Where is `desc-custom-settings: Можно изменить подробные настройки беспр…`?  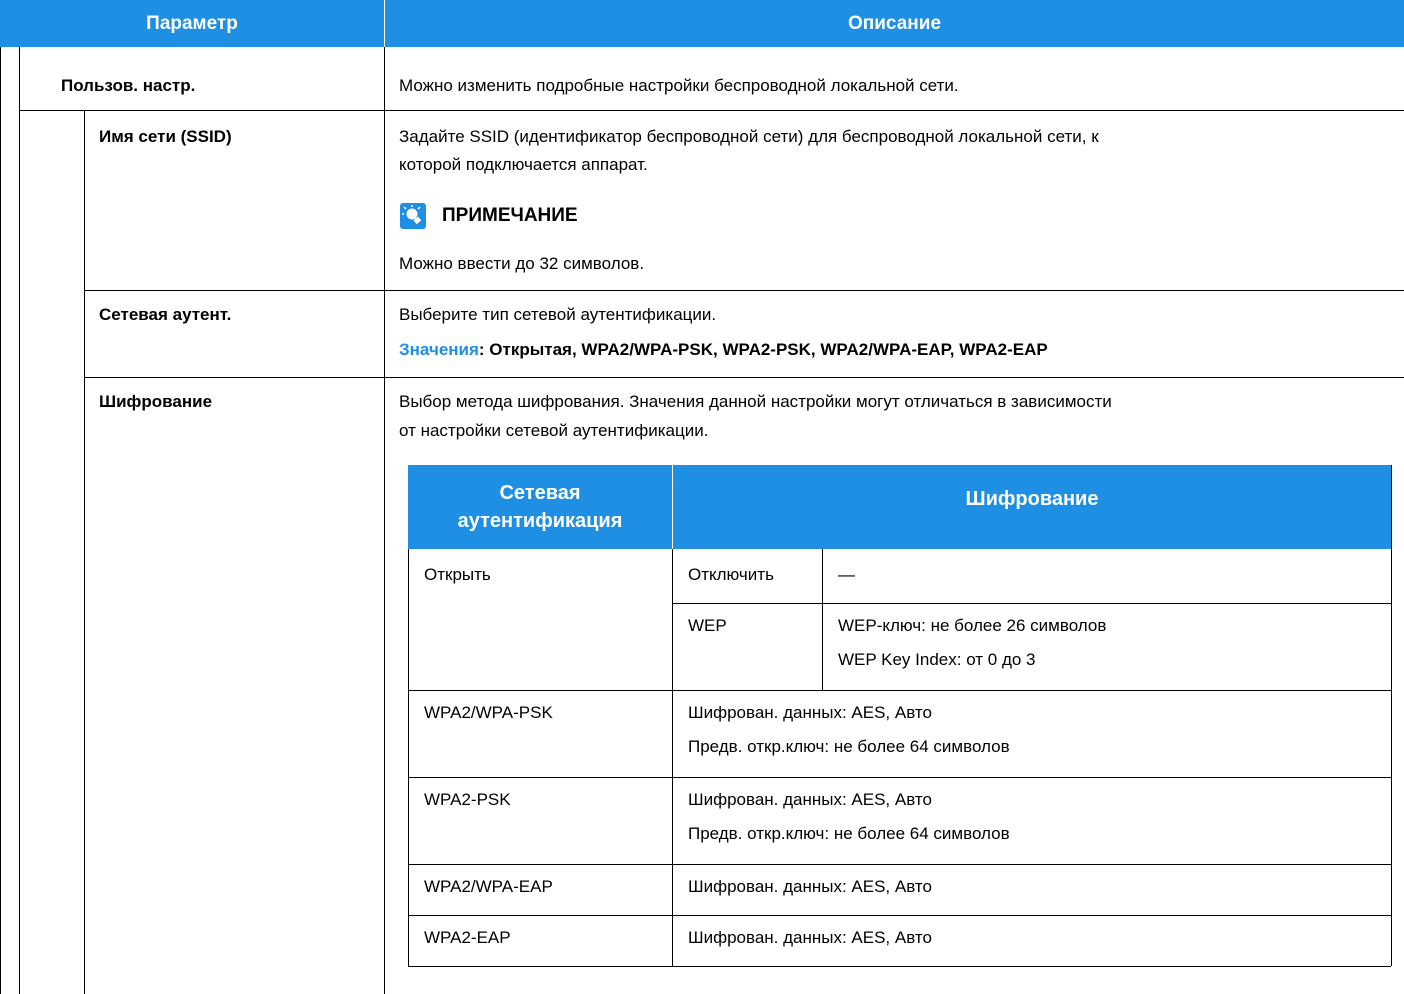
desc-custom-settings: Можно изменить подробные настройки беспр… is located at coordinates (679, 85).